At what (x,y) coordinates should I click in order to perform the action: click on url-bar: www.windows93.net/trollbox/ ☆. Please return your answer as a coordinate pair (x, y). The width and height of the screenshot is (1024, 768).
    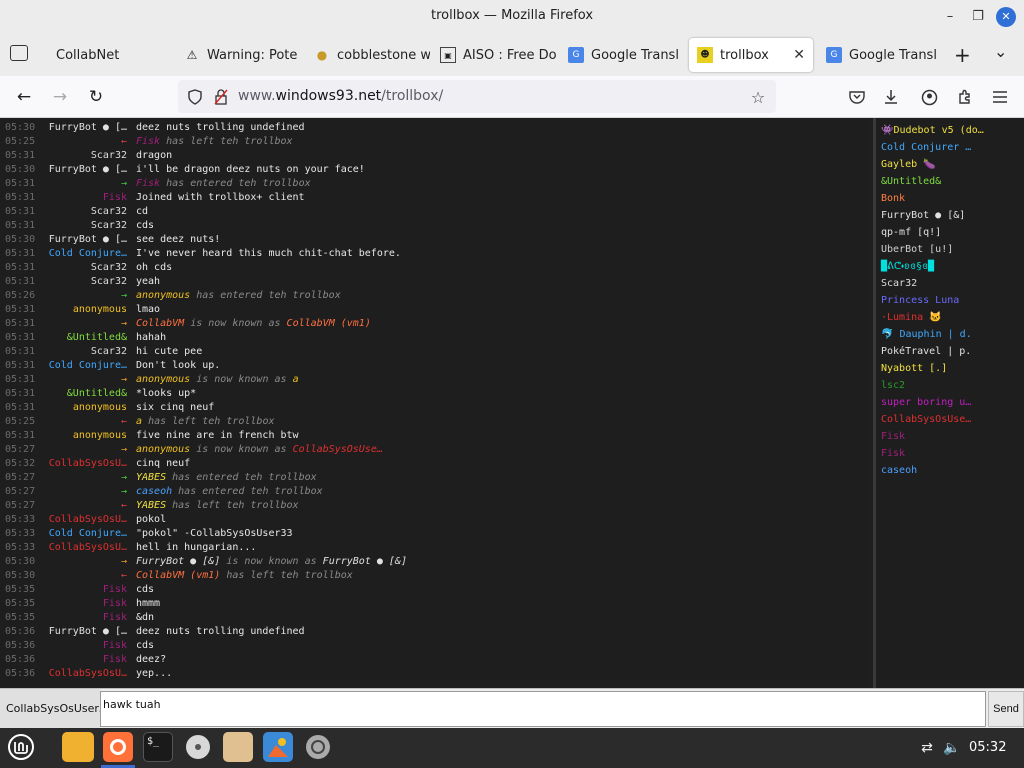
    Looking at the image, I should click on (477, 96).